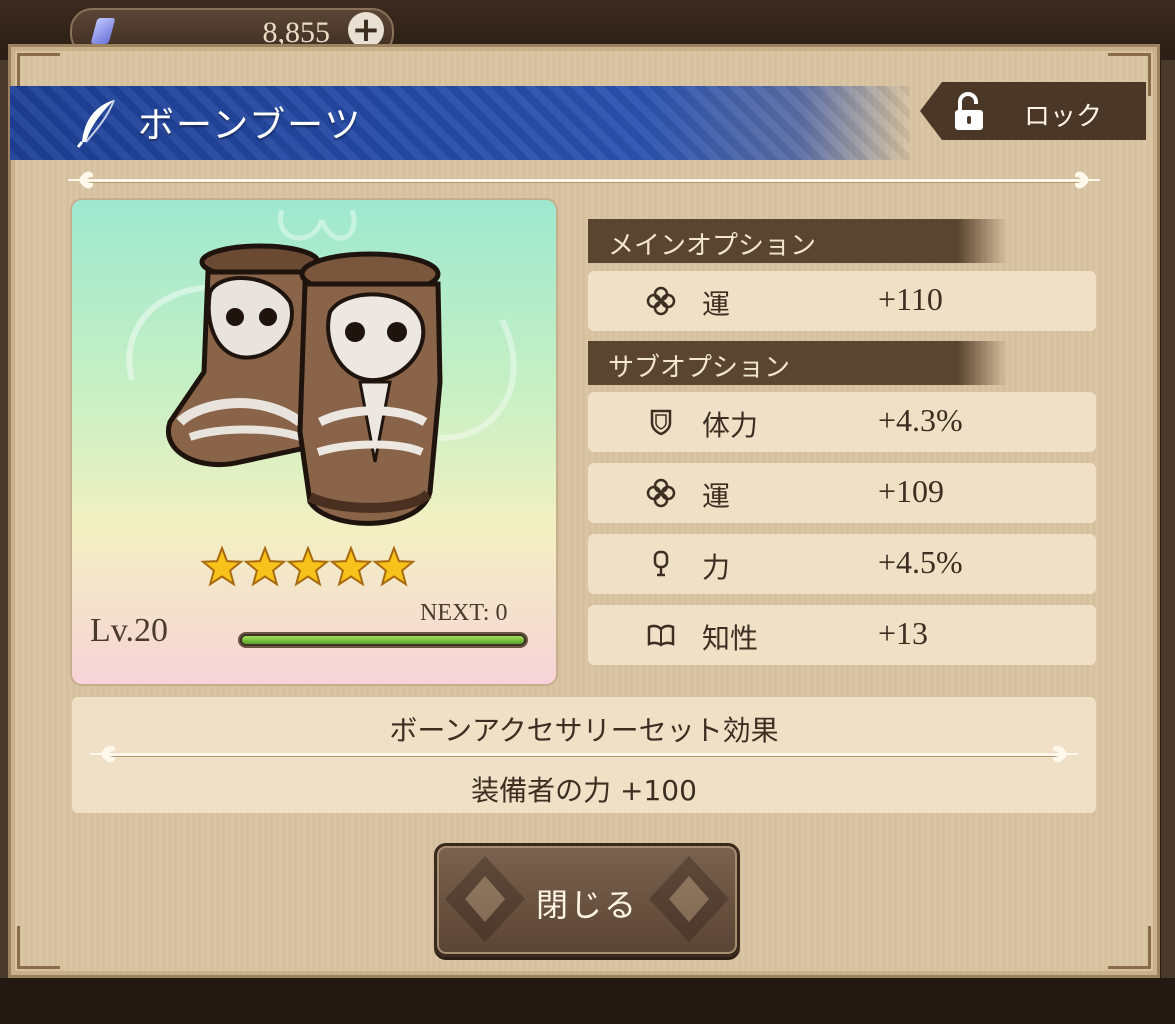 Image resolution: width=1175 pixels, height=1024 pixels. Describe the element at coordinates (842, 635) in the screenshot. I see `sub-stat-row: 知性 +13` at that location.